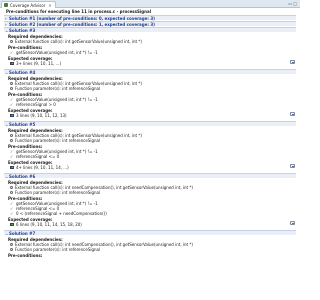 The image size is (320, 300). What do you see at coordinates (150, 4) in the screenshot?
I see `view-tab-bar: Coverage Advisor ✕ ▭ □` at bounding box center [150, 4].